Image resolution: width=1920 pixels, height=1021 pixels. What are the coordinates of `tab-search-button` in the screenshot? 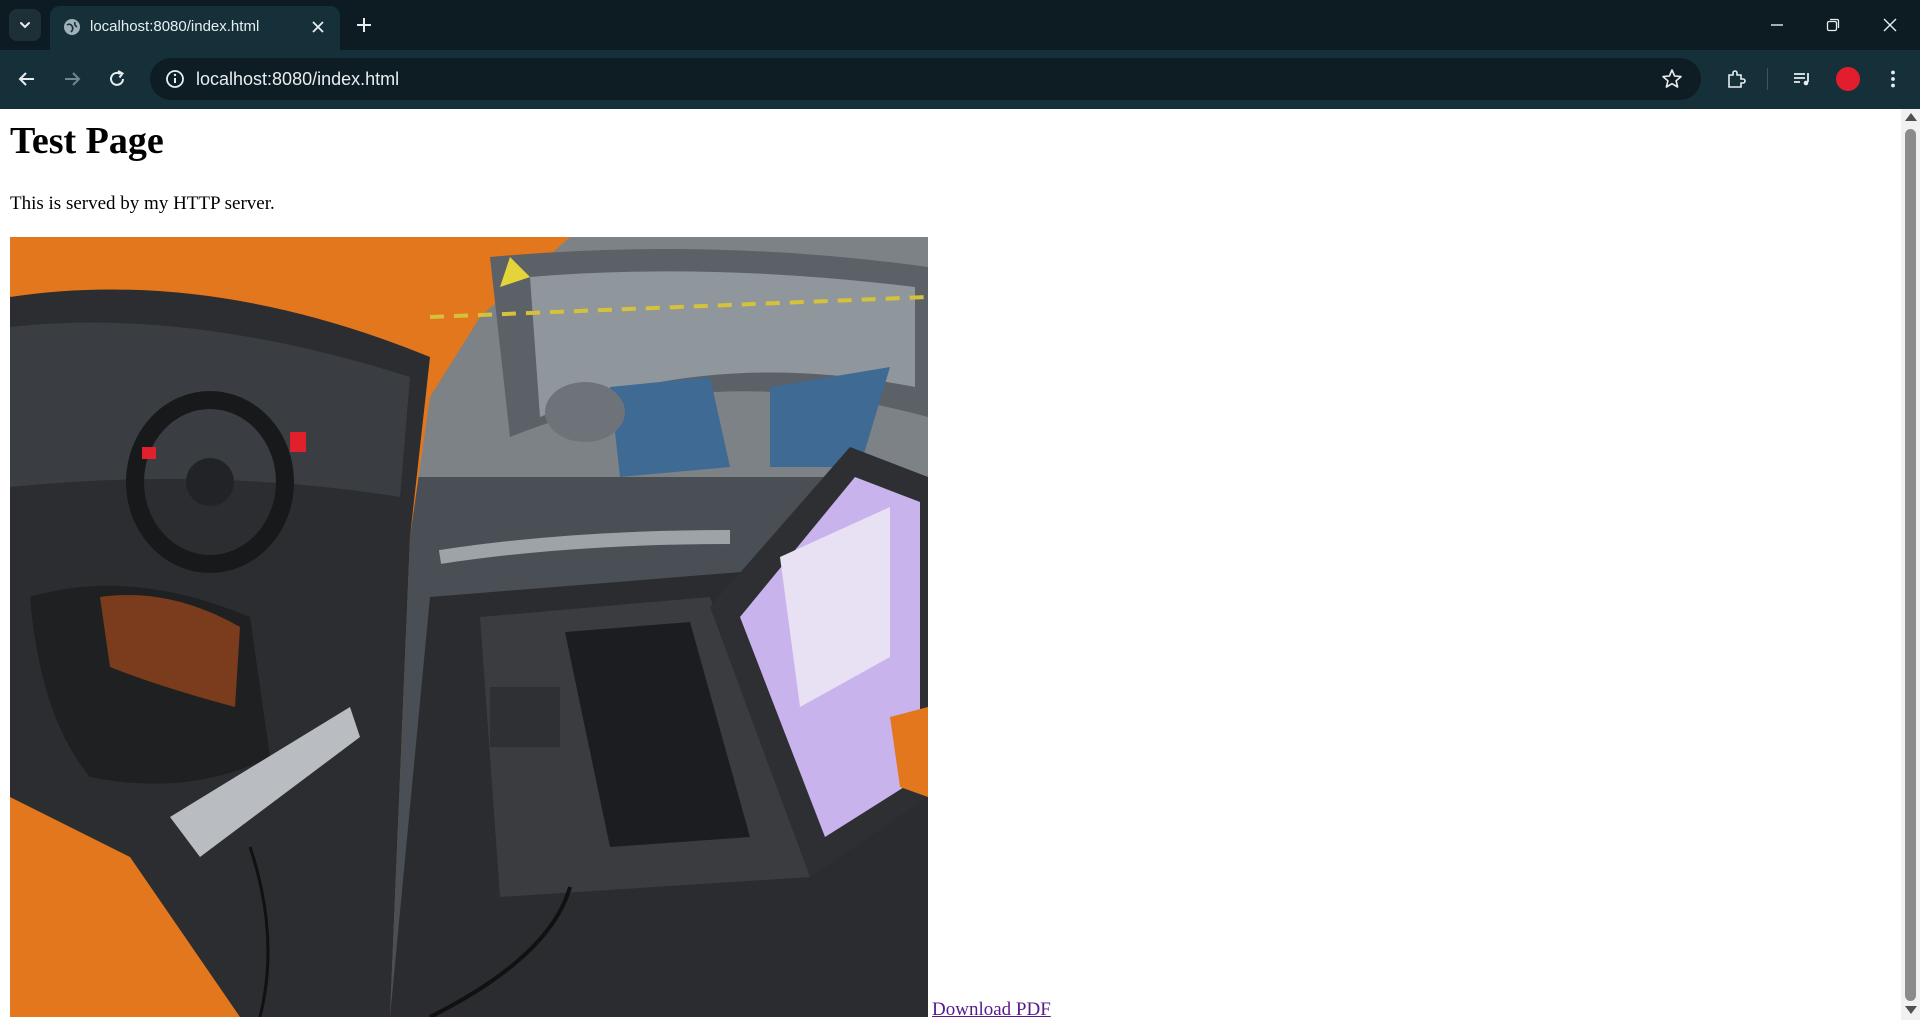 It's located at (25, 25).